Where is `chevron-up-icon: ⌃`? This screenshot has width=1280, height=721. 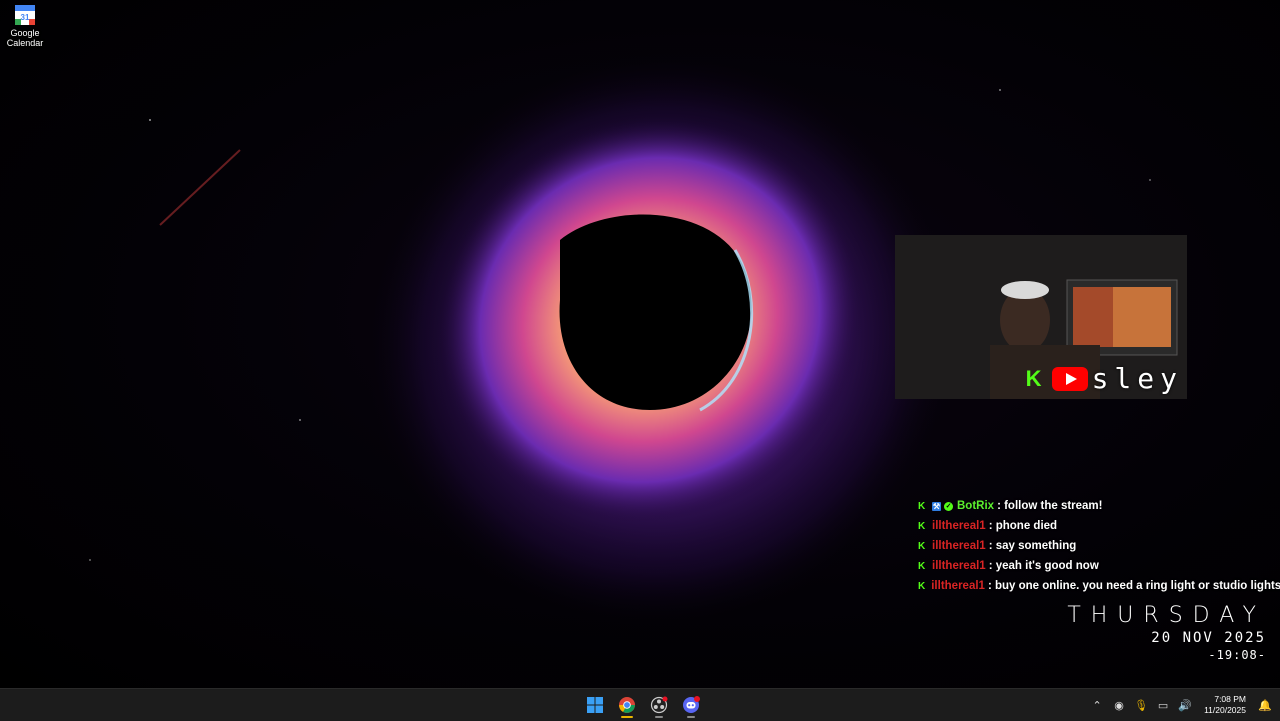
chevron-up-icon: ⌃ is located at coordinates (1097, 705).